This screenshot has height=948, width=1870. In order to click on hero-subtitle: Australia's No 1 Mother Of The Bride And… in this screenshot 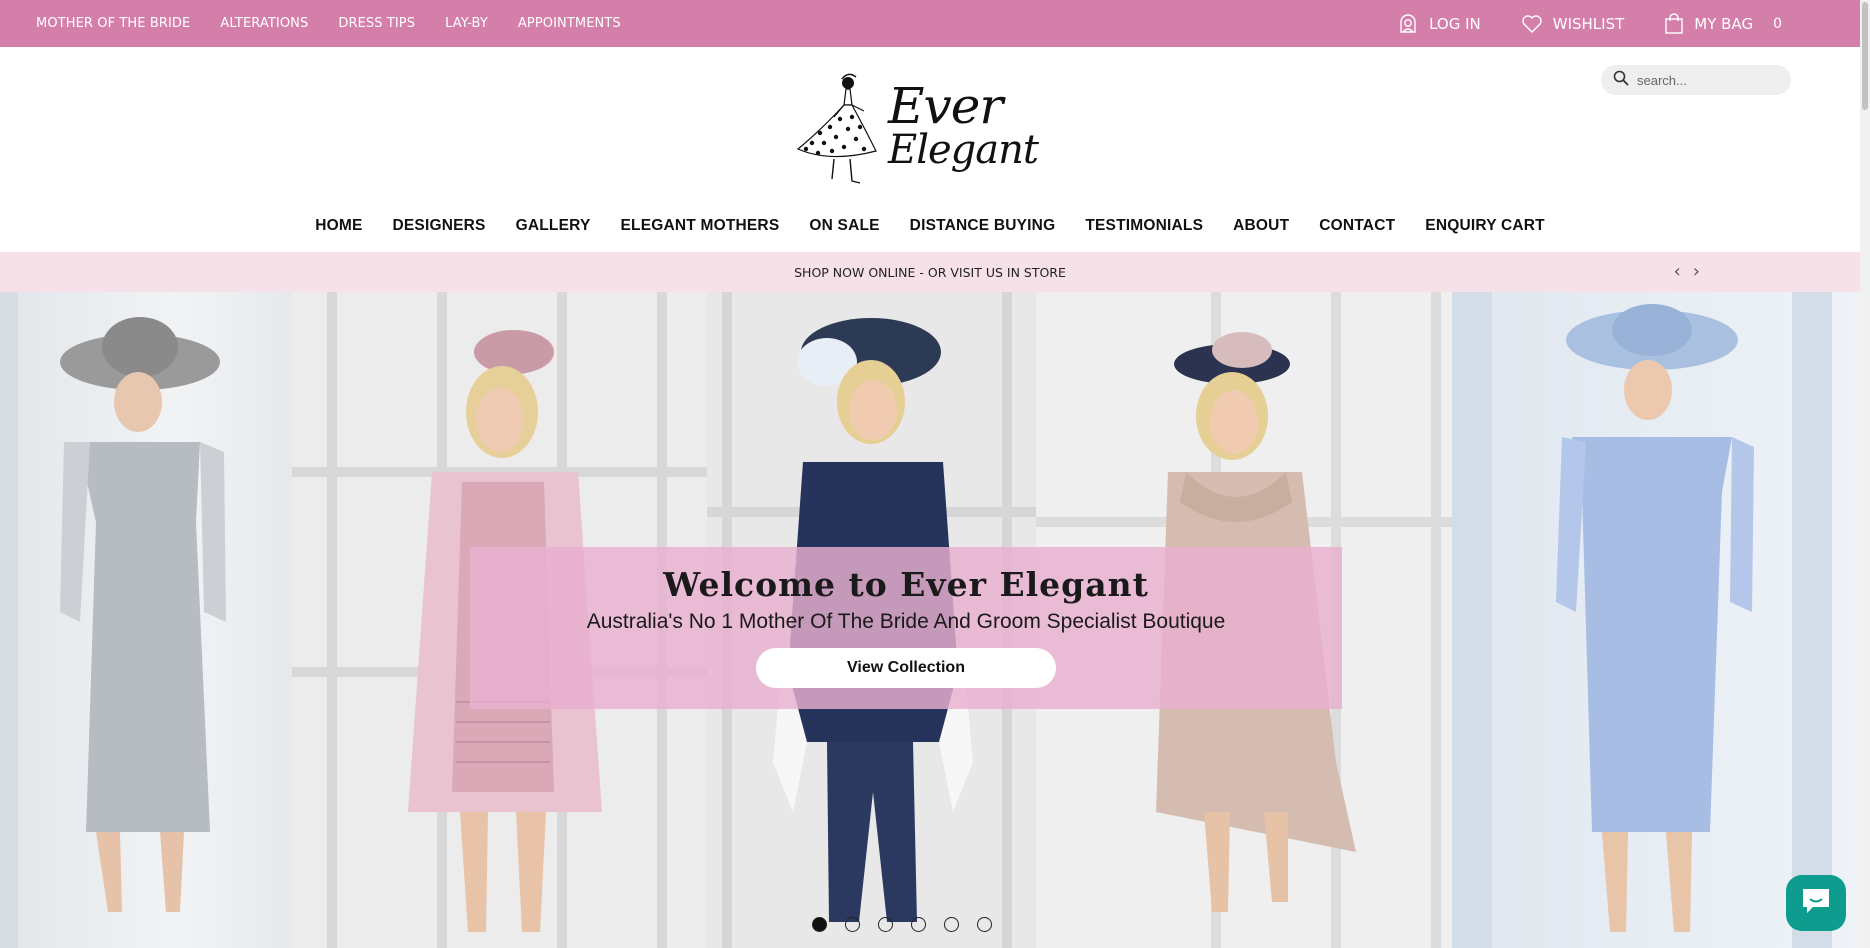, I will do `click(906, 621)`.